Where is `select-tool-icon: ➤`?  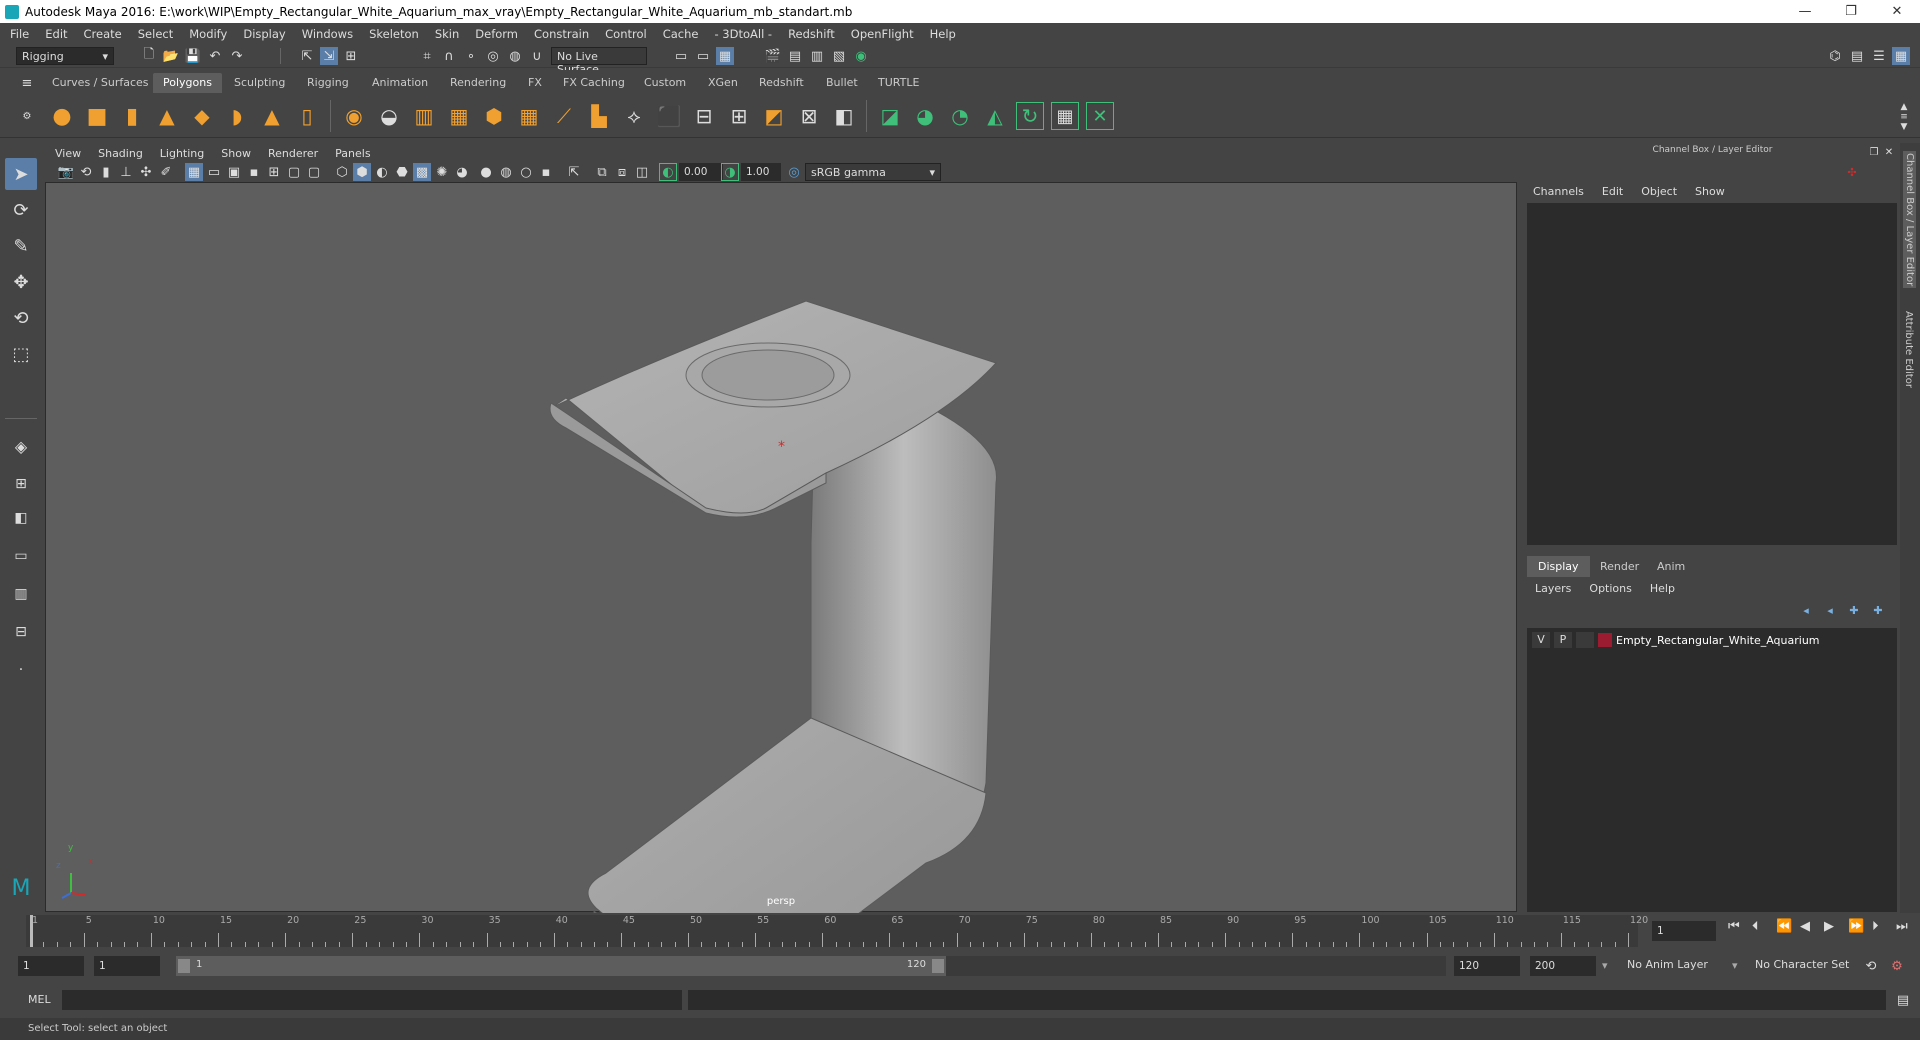
select-tool-icon: ➤ is located at coordinates (21, 174).